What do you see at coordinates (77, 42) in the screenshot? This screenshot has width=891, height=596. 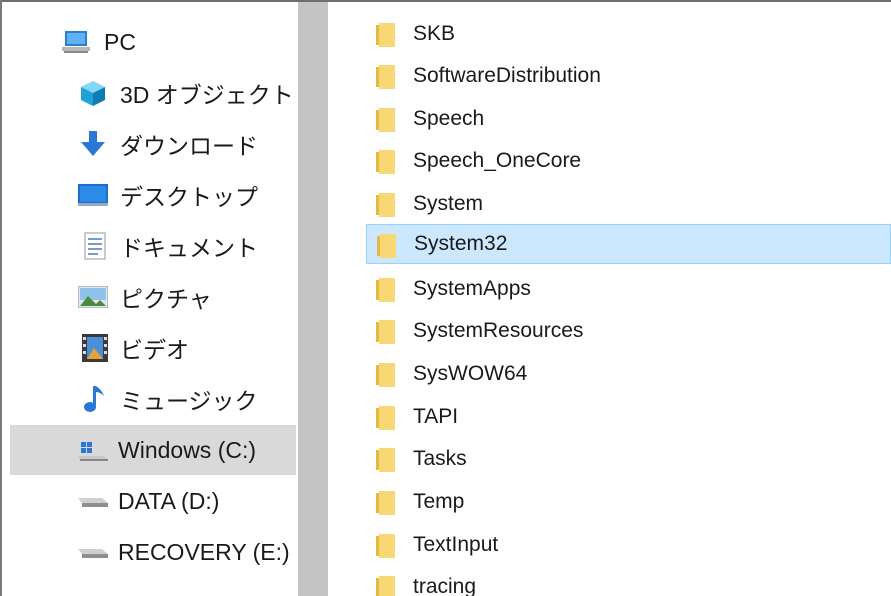 I see `computer-icon` at bounding box center [77, 42].